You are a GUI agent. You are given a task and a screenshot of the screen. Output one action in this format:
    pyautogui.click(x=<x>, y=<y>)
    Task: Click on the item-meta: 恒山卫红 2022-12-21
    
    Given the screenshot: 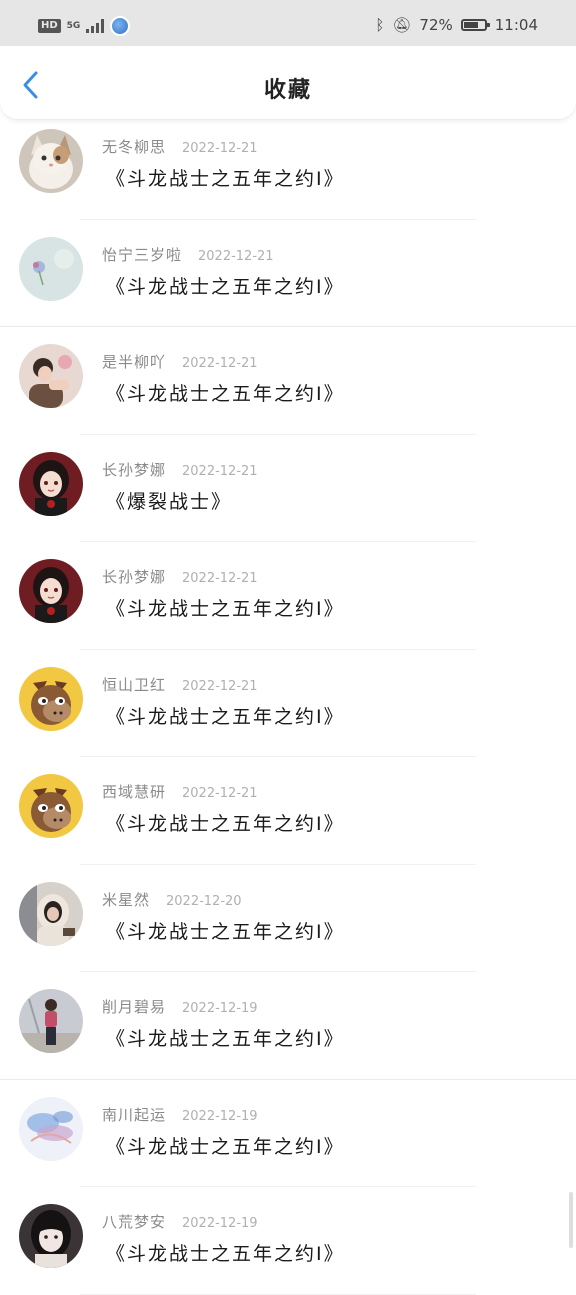 What is the action you would take?
    pyautogui.click(x=180, y=684)
    